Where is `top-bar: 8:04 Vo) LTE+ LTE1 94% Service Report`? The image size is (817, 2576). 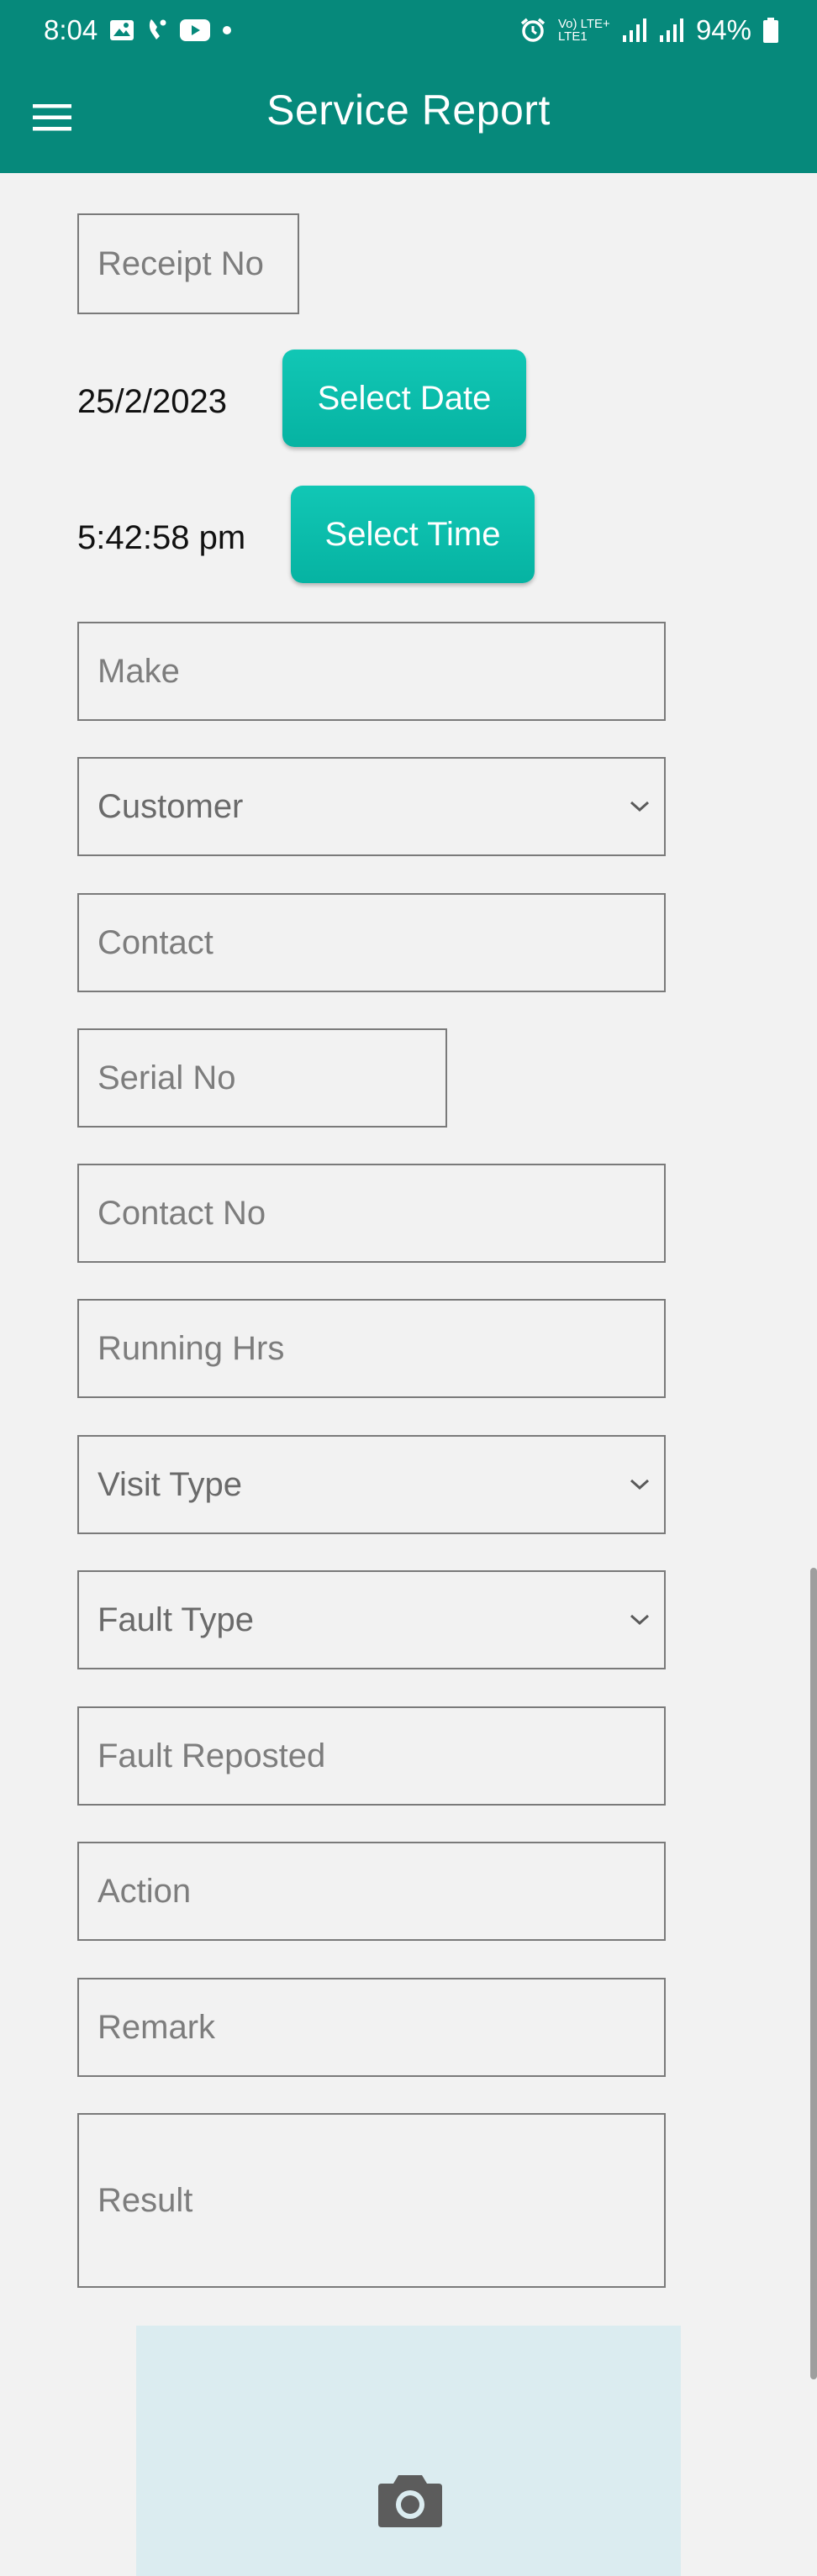 top-bar: 8:04 Vo) LTE+ LTE1 94% Service Report is located at coordinates (408, 86).